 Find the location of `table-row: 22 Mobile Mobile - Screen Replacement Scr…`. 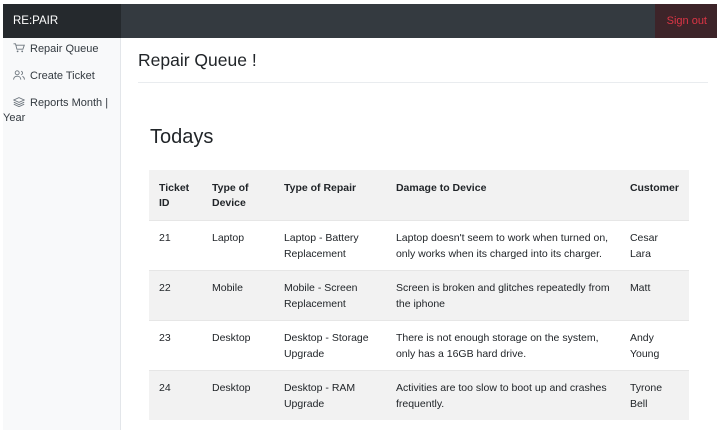

table-row: 22 Mobile Mobile - Screen Replacement Scr… is located at coordinates (419, 295).